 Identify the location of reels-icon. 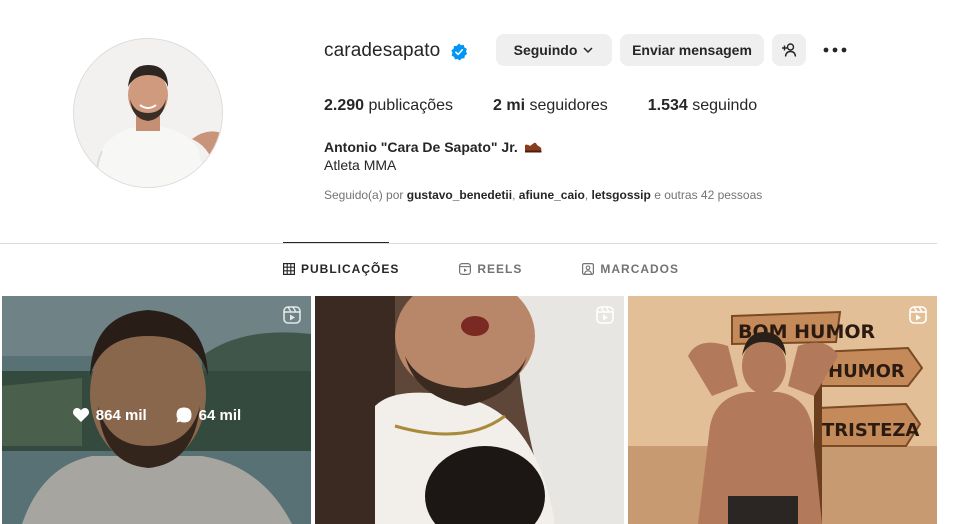
(465, 269).